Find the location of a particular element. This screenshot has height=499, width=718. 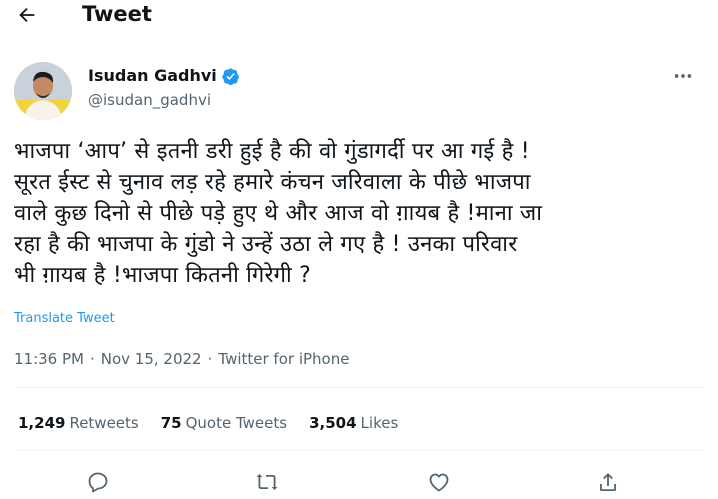

retweets-label: Retweets is located at coordinates (104, 423).